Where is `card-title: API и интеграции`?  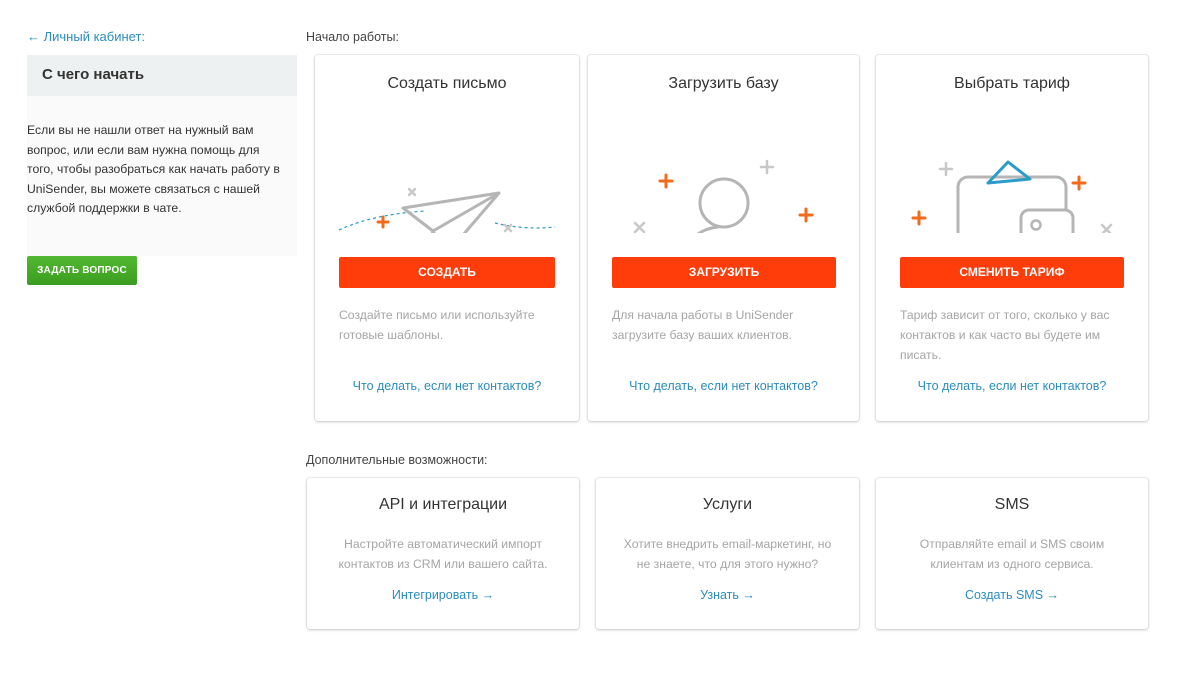
card-title: API и интеграции is located at coordinates (443, 504).